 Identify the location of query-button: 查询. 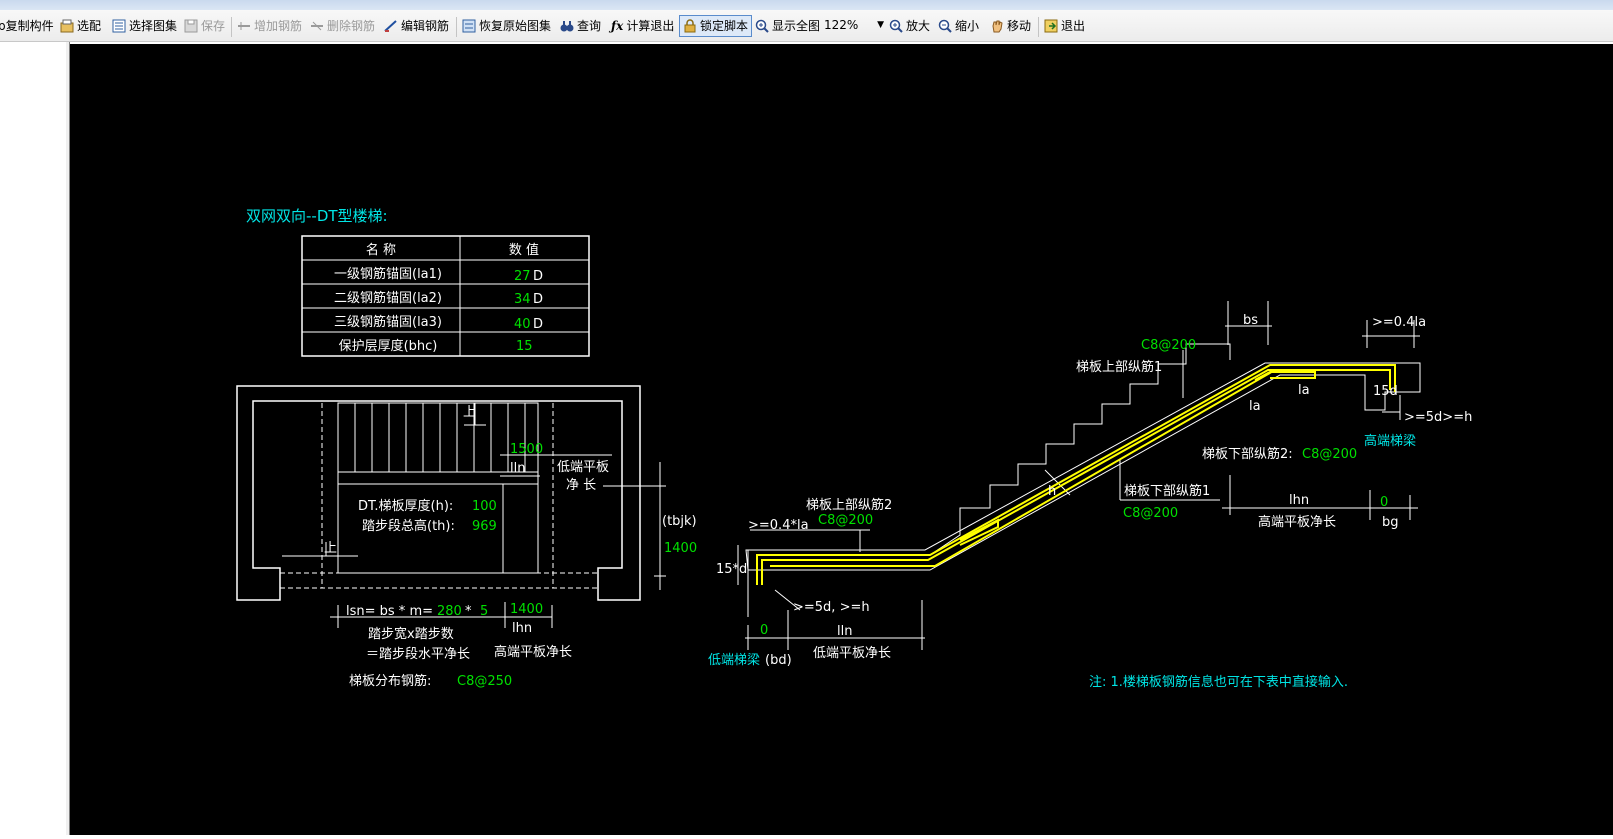
(580, 26).